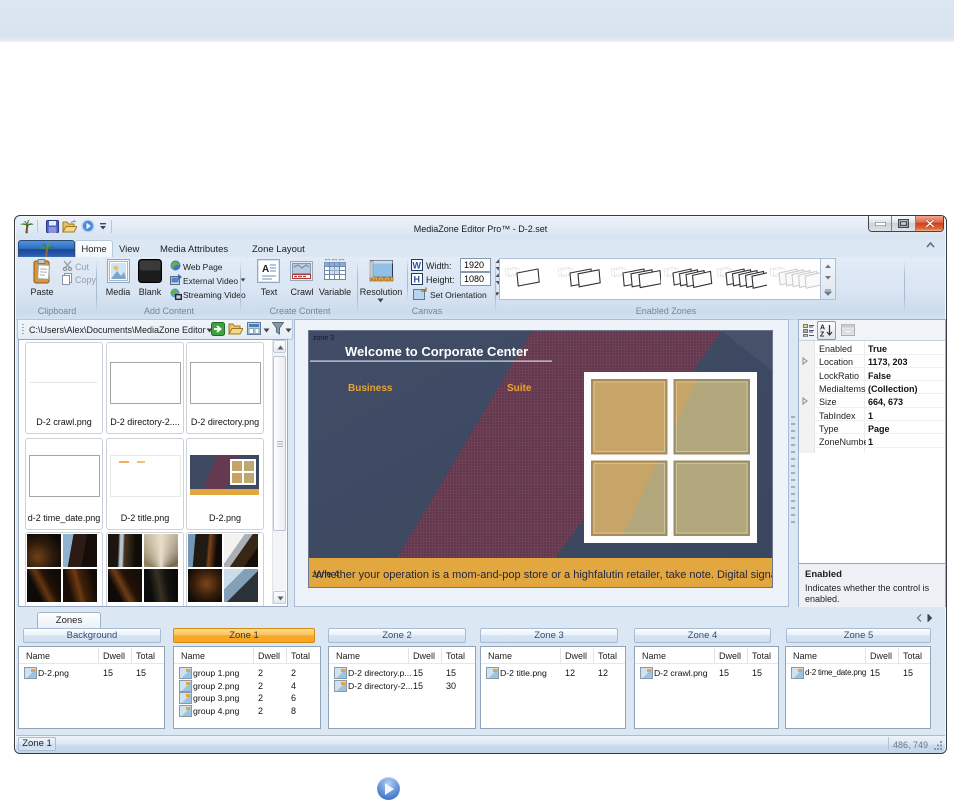  What do you see at coordinates (519, 388) in the screenshot?
I see `svg-text: Suite` at bounding box center [519, 388].